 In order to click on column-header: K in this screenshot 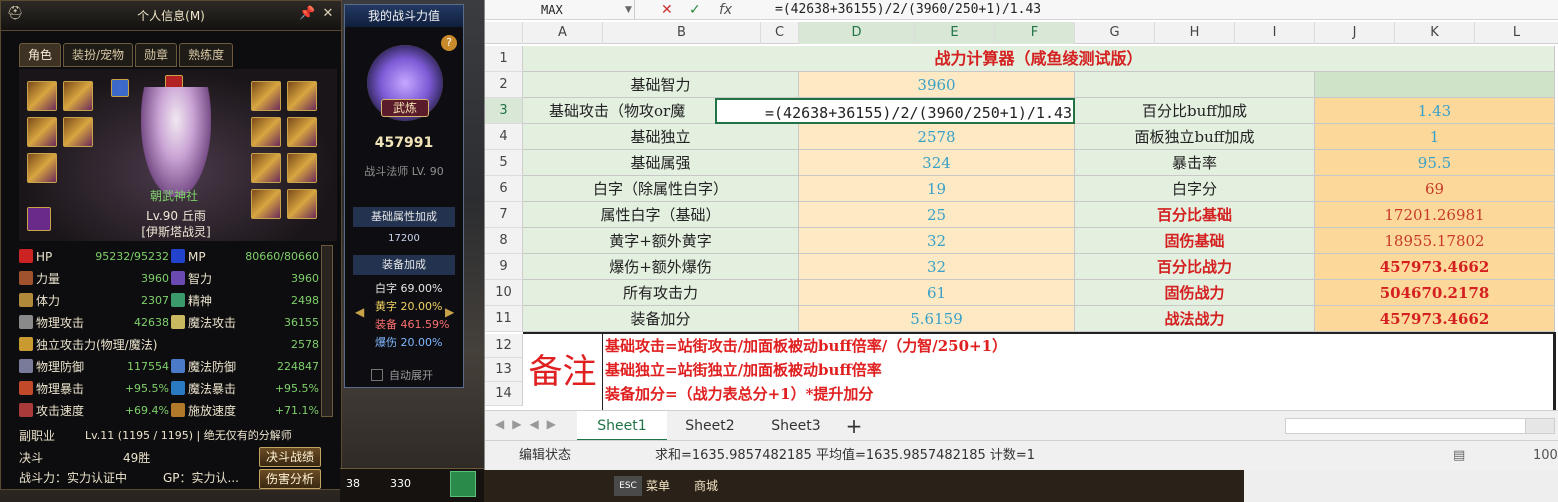, I will do `click(1435, 33)`.